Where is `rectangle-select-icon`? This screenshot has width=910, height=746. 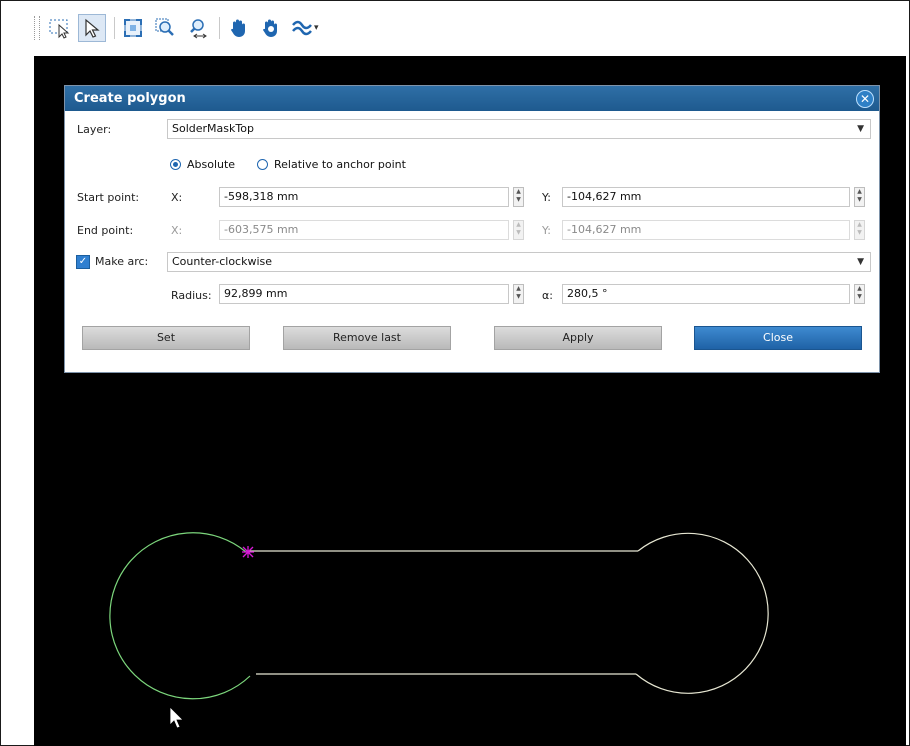 rectangle-select-icon is located at coordinates (59, 29).